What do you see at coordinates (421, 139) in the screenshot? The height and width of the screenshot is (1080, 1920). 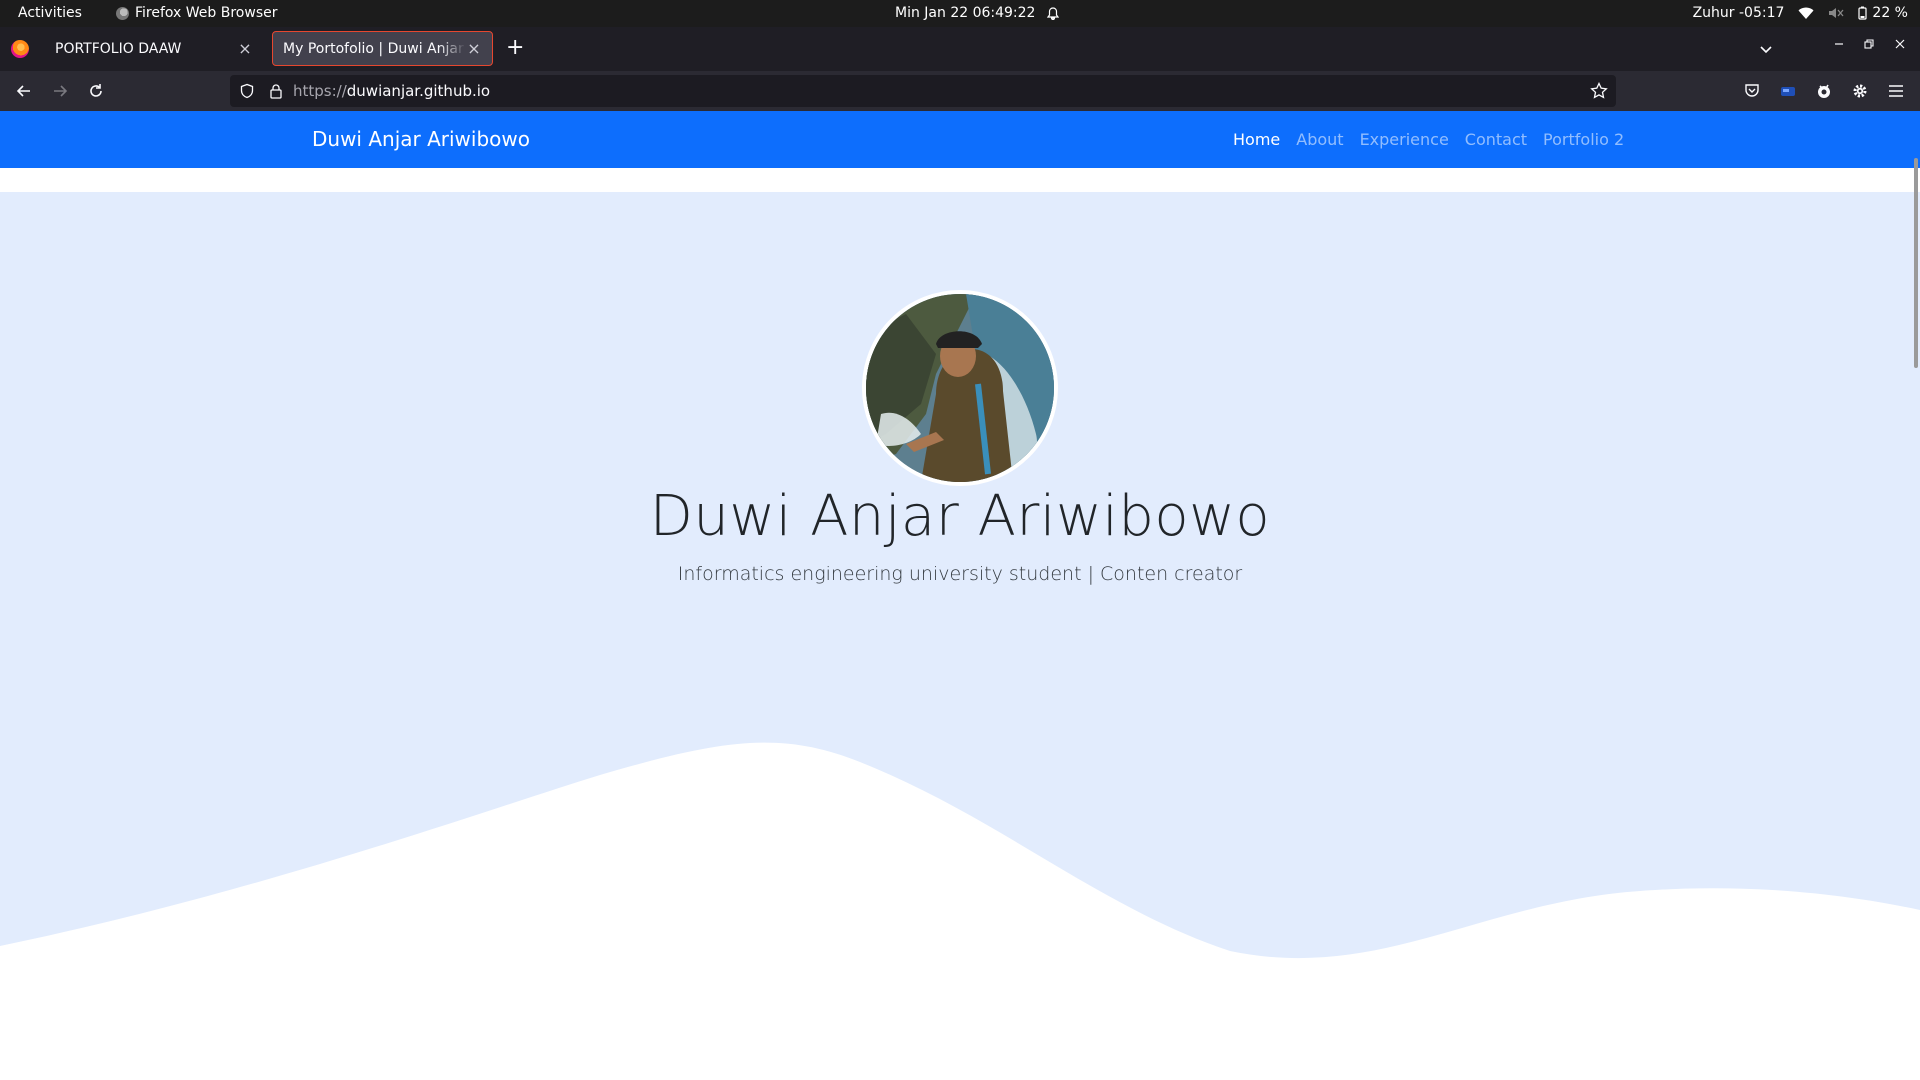 I see `site-brand: Duwi Anjar Ariwibowo` at bounding box center [421, 139].